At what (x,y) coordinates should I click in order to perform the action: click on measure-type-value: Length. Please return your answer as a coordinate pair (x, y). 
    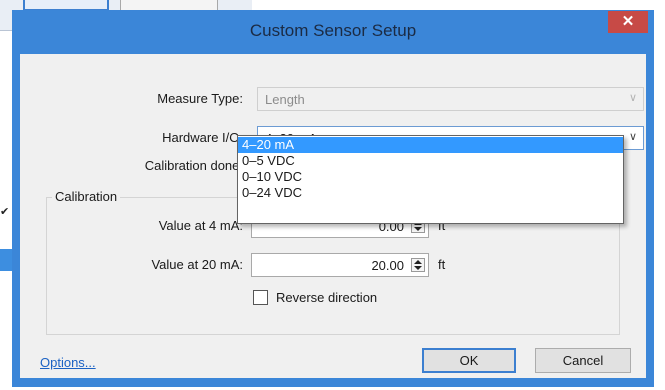
    Looking at the image, I should click on (285, 99).